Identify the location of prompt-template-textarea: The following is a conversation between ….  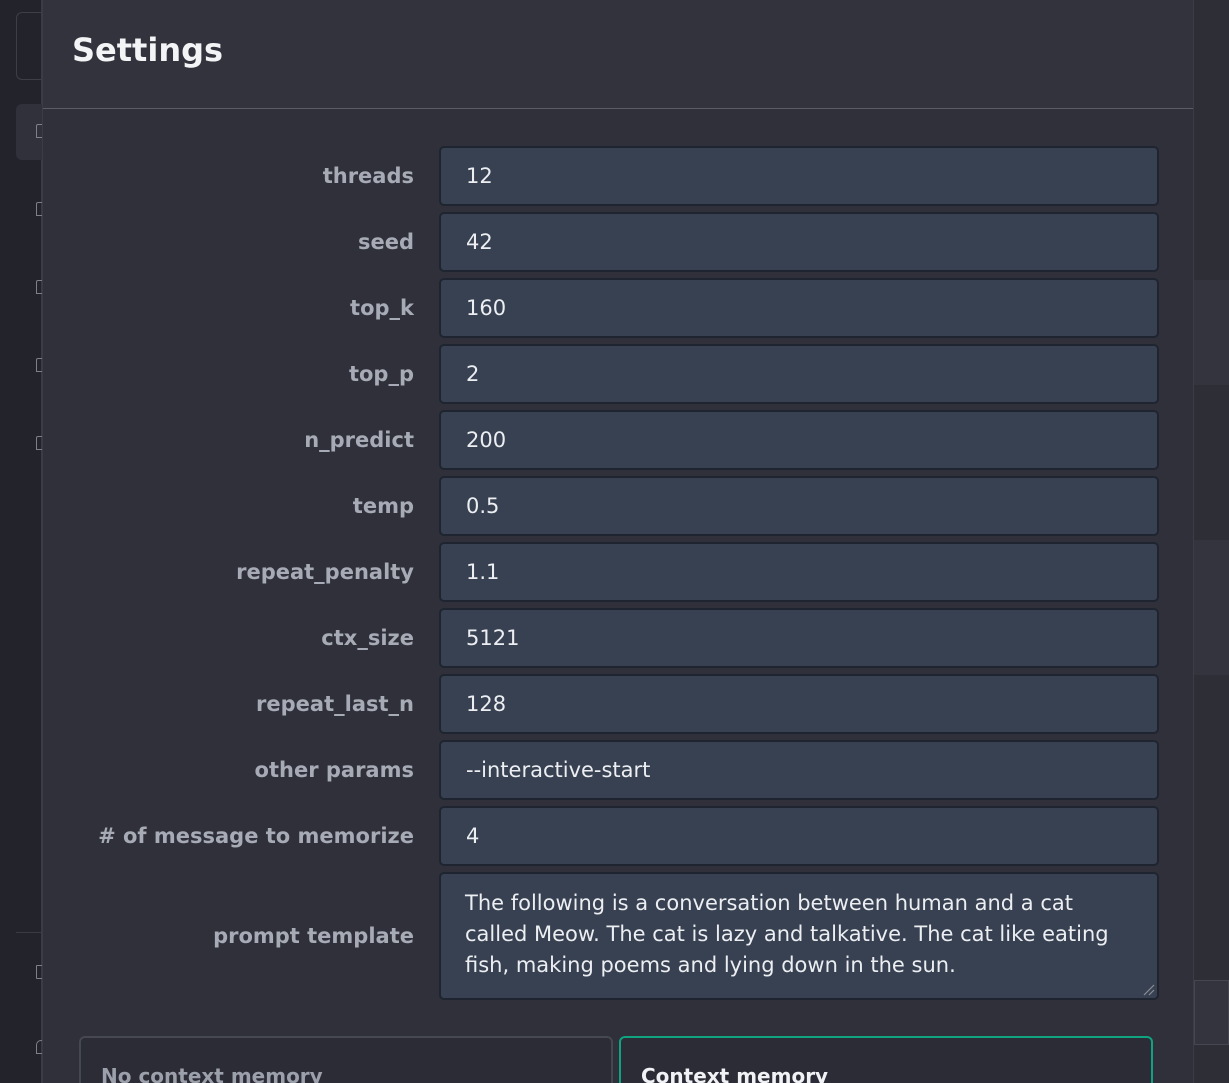
(799, 936).